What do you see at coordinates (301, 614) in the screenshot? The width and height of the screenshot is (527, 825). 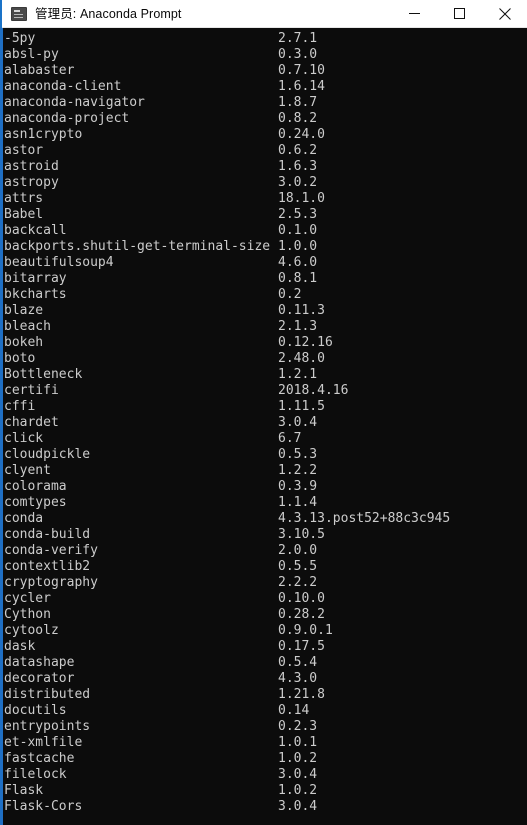 I see `package-version: 0.28.2` at bounding box center [301, 614].